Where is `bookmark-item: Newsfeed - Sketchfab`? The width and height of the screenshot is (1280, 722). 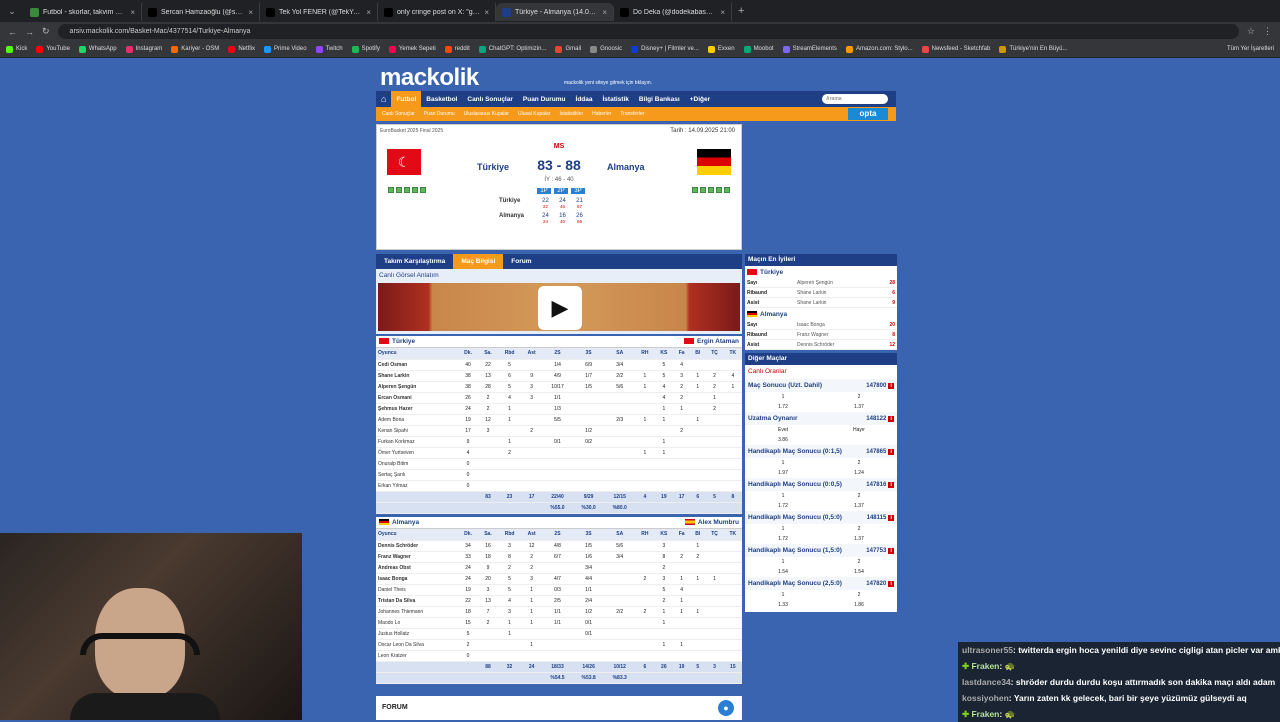
bookmark-item: Newsfeed - Sketchfab is located at coordinates (955, 49).